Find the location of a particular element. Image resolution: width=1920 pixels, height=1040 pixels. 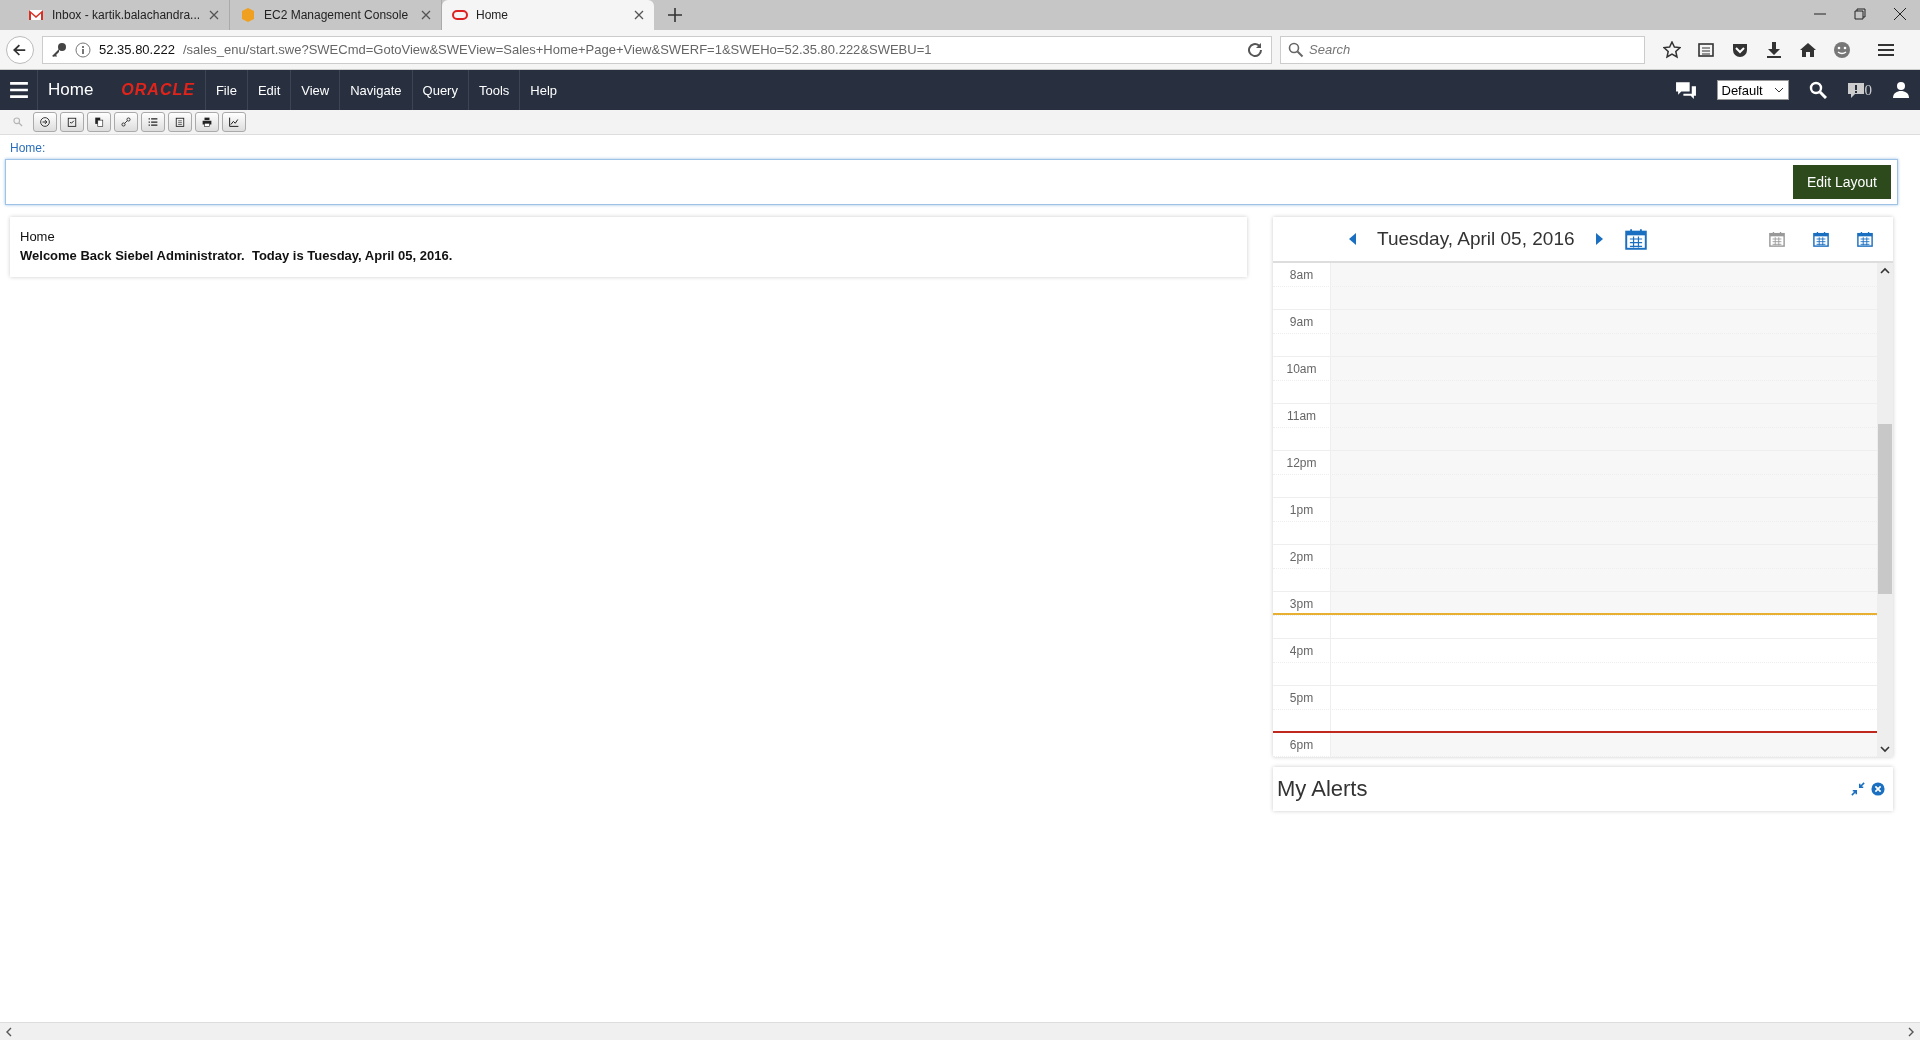

hour-label: 3pm is located at coordinates (1302, 615).